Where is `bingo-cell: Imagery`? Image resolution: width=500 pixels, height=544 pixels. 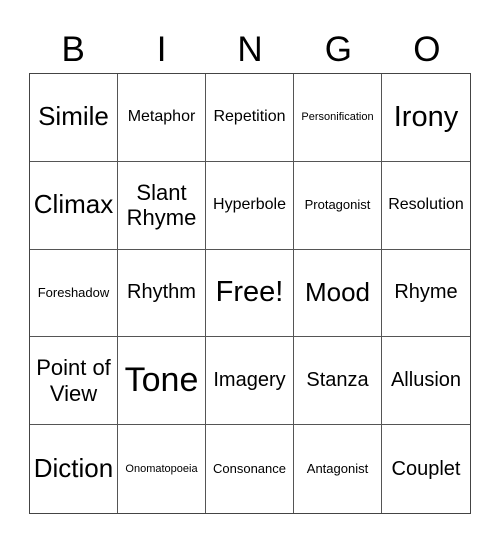 bingo-cell: Imagery is located at coordinates (250, 381).